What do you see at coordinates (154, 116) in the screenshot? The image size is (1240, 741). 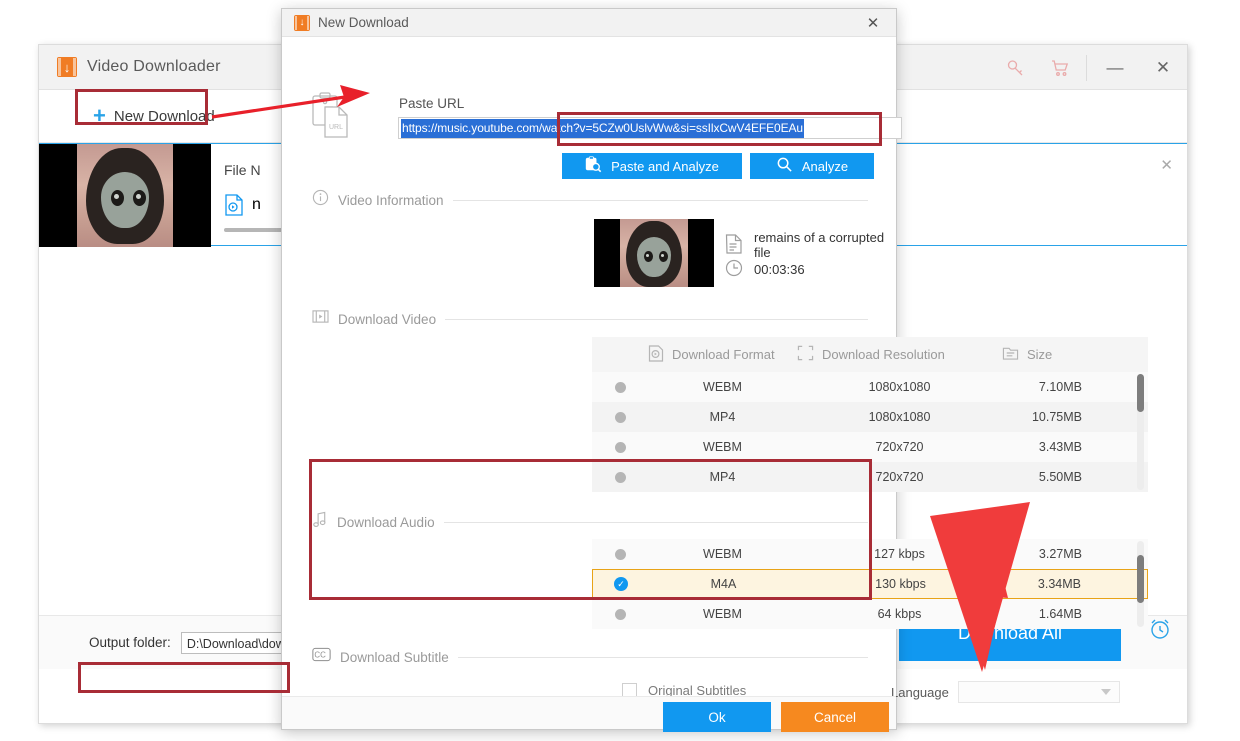 I see `new-download-button: + New Download` at bounding box center [154, 116].